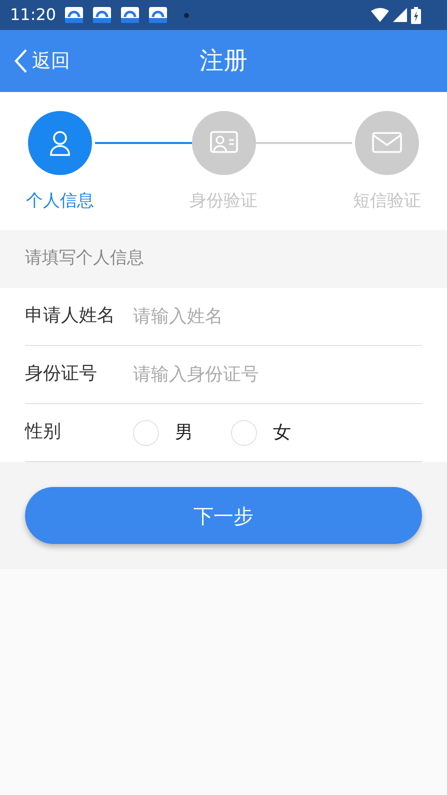  Describe the element at coordinates (416, 15) in the screenshot. I see `battery-icon` at that location.